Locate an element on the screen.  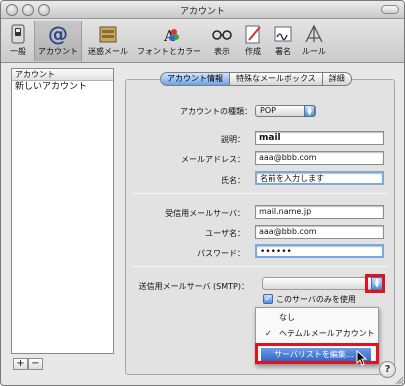
font-color-icon: A is located at coordinates (171, 36).